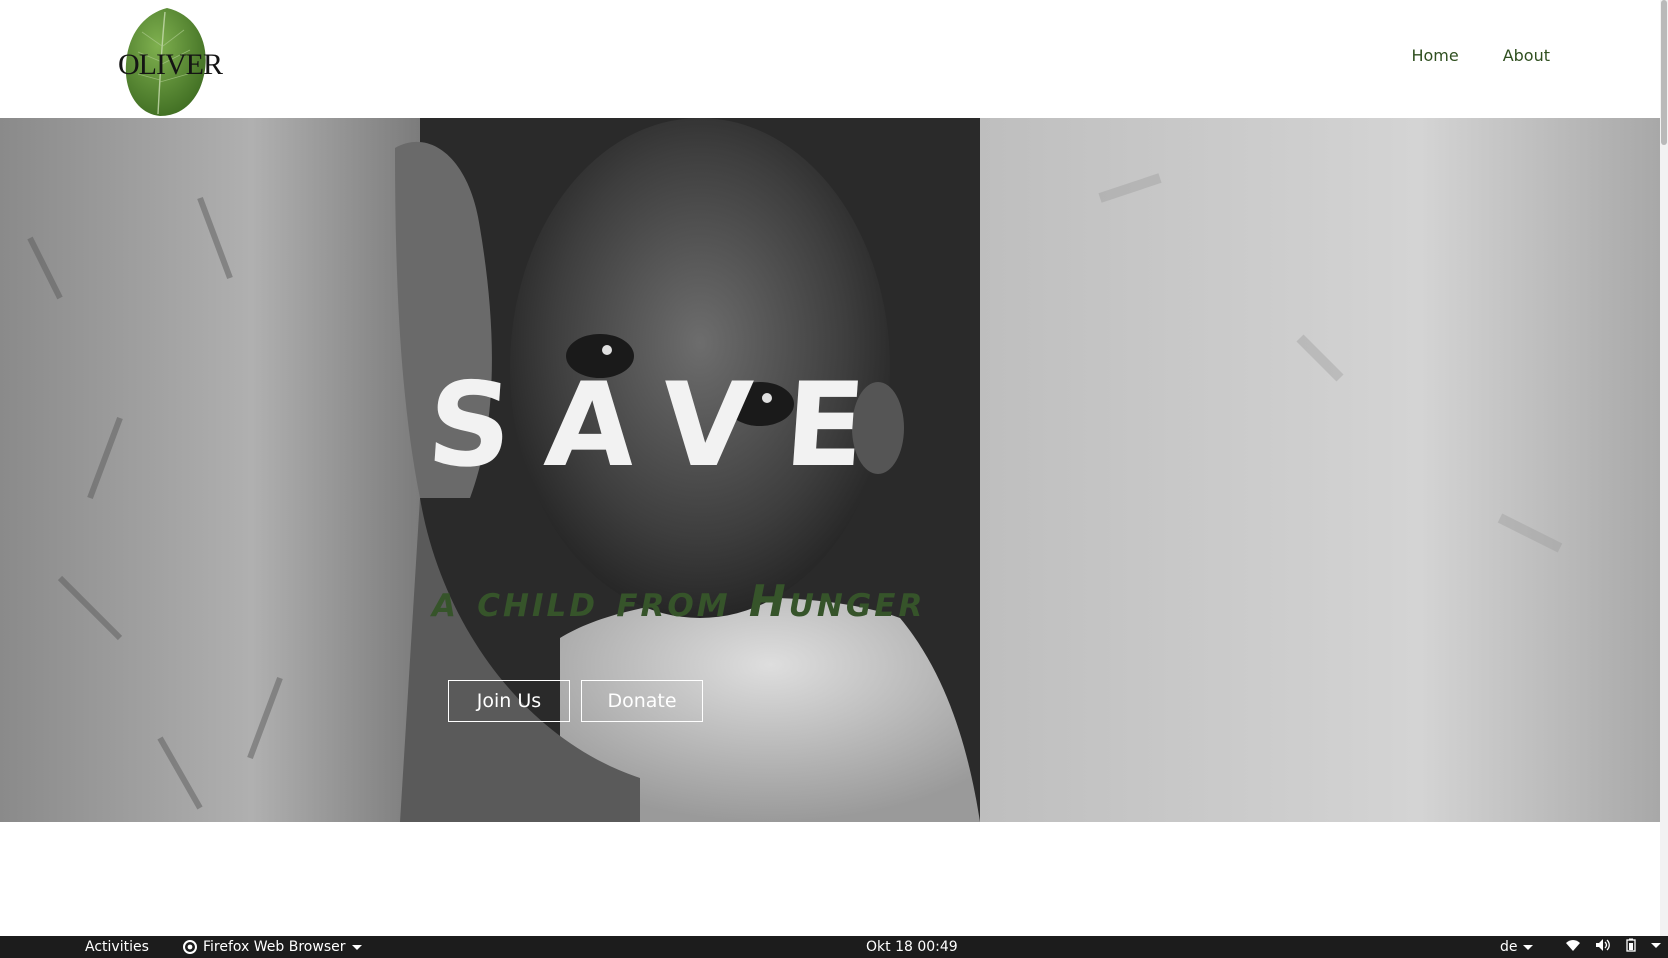 The image size is (1668, 958). I want to click on nav-link-about: About, so click(1526, 55).